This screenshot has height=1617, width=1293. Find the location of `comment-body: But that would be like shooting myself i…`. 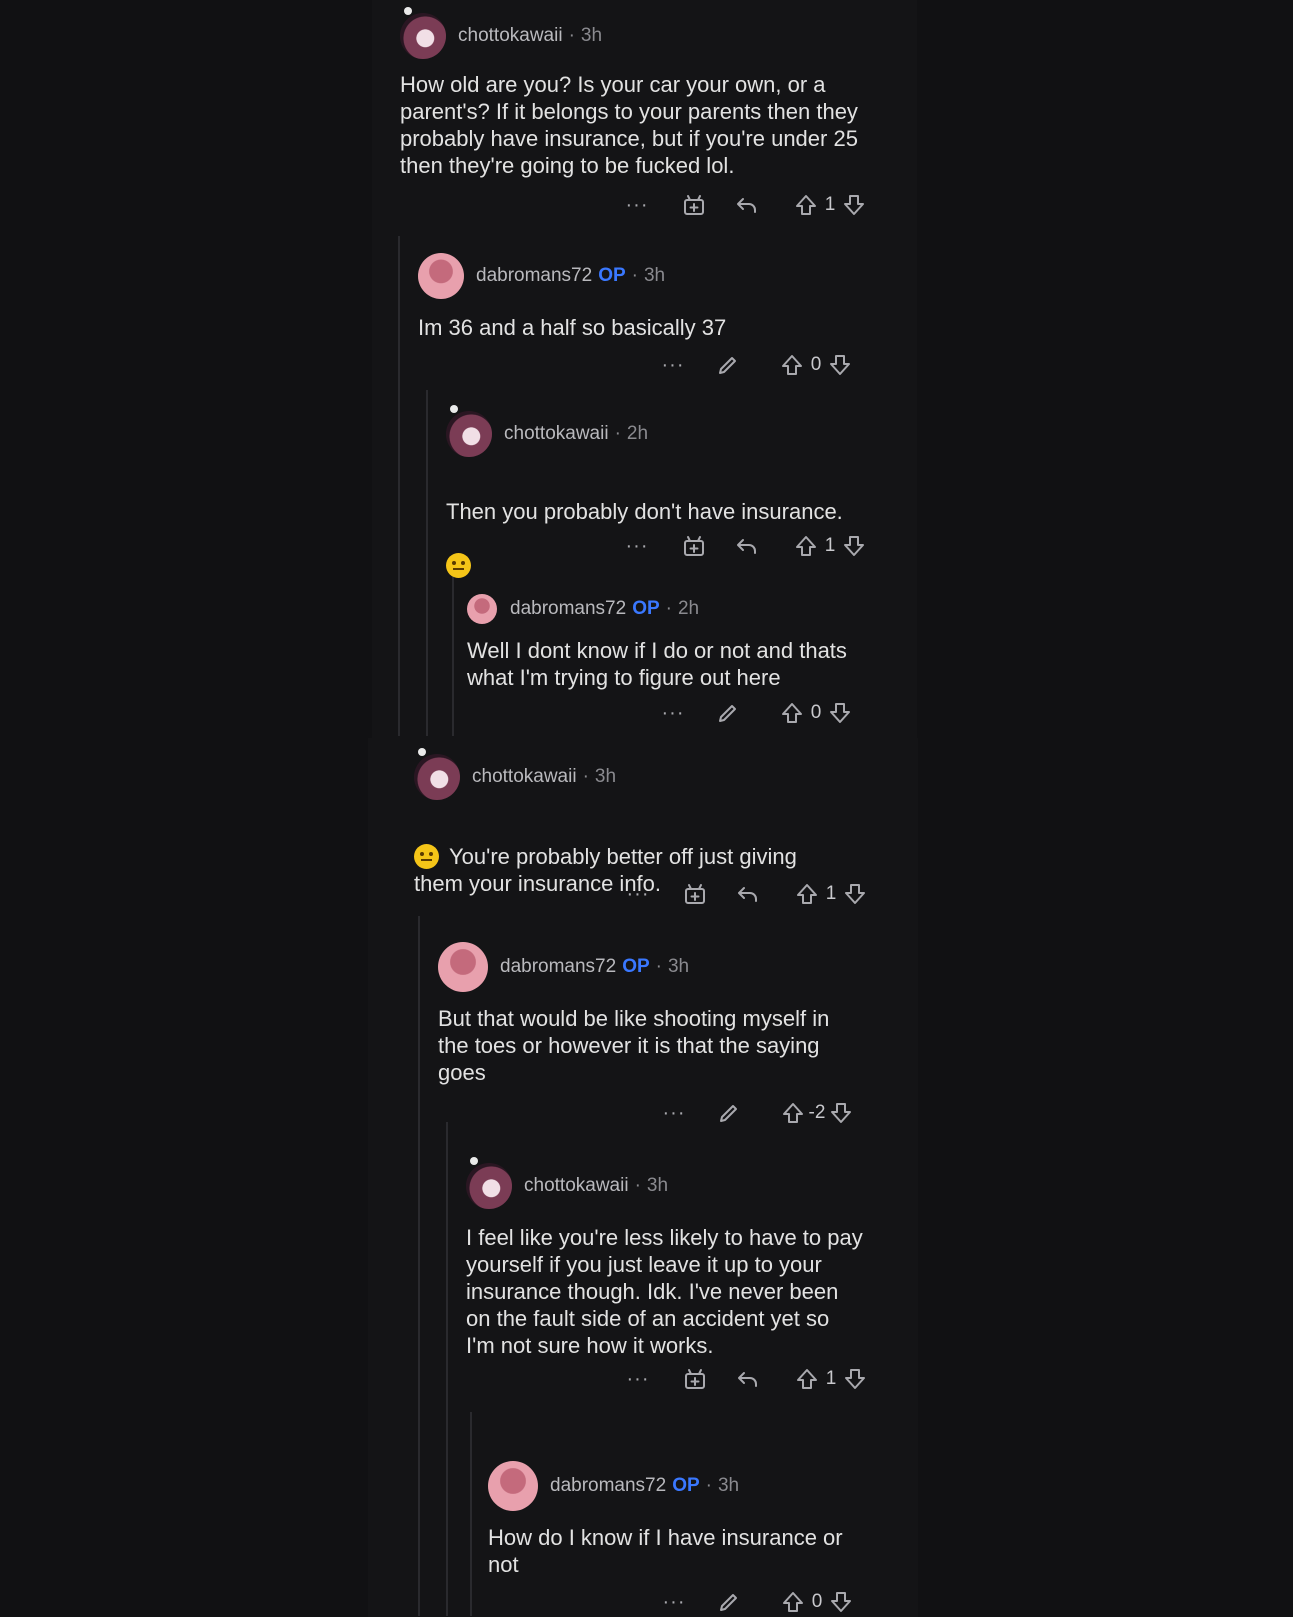

comment-body: But that would be like shooting myself i… is located at coordinates (634, 1045).